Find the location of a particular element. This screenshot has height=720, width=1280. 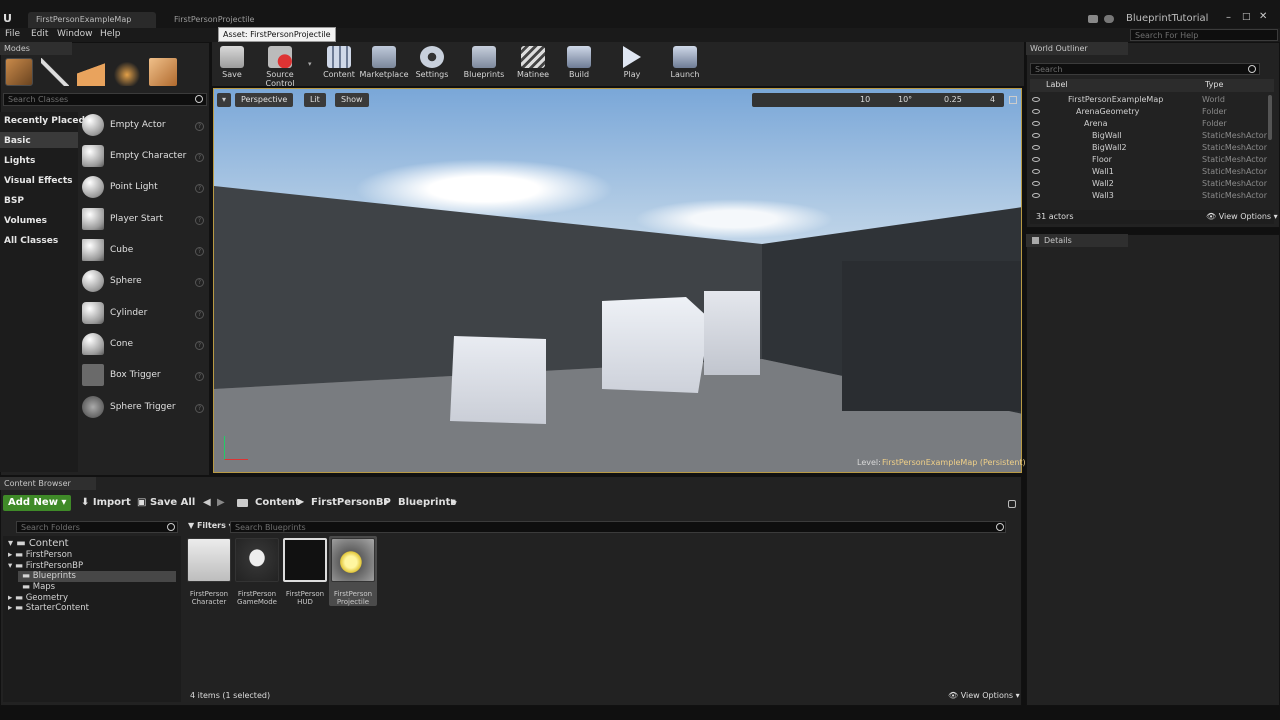

place-cube: Cube? is located at coordinates (143, 251).